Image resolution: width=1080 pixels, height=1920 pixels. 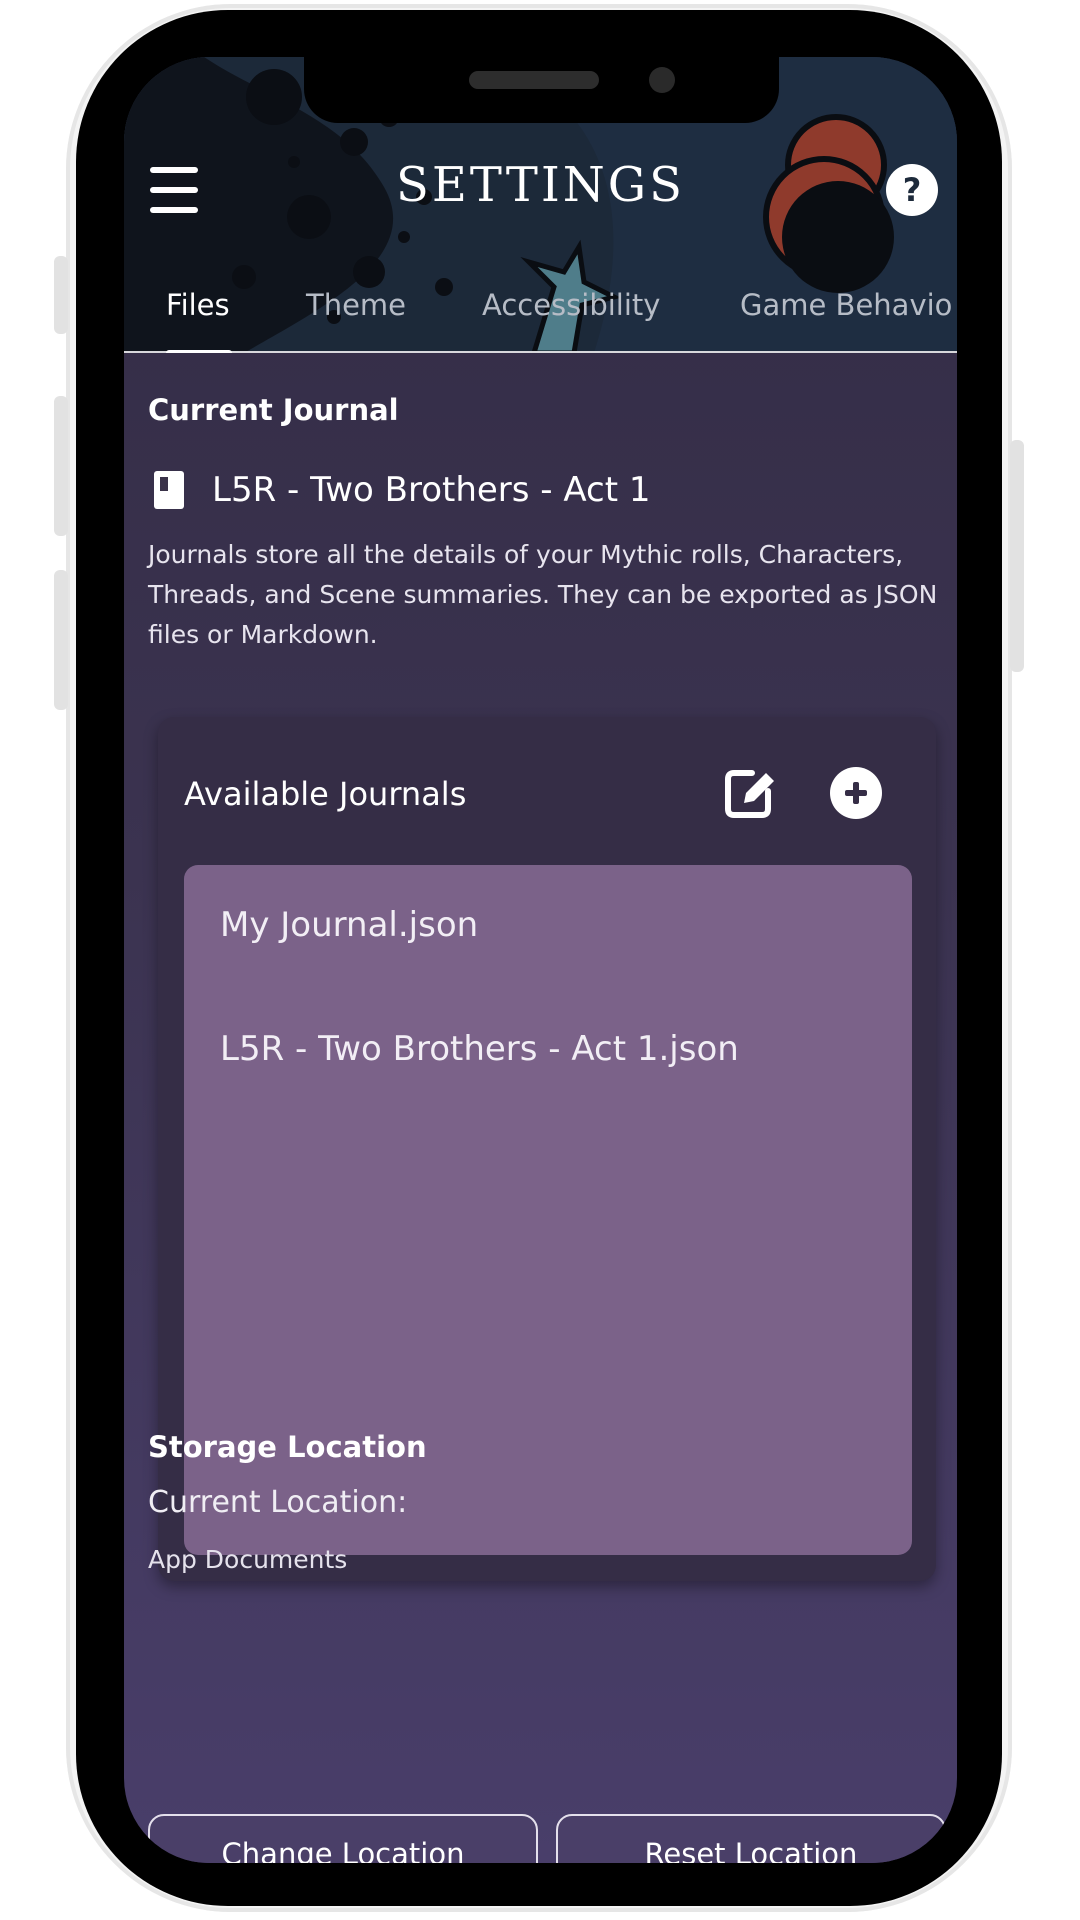 I want to click on current-location-label: Current Location:, so click(x=278, y=1502).